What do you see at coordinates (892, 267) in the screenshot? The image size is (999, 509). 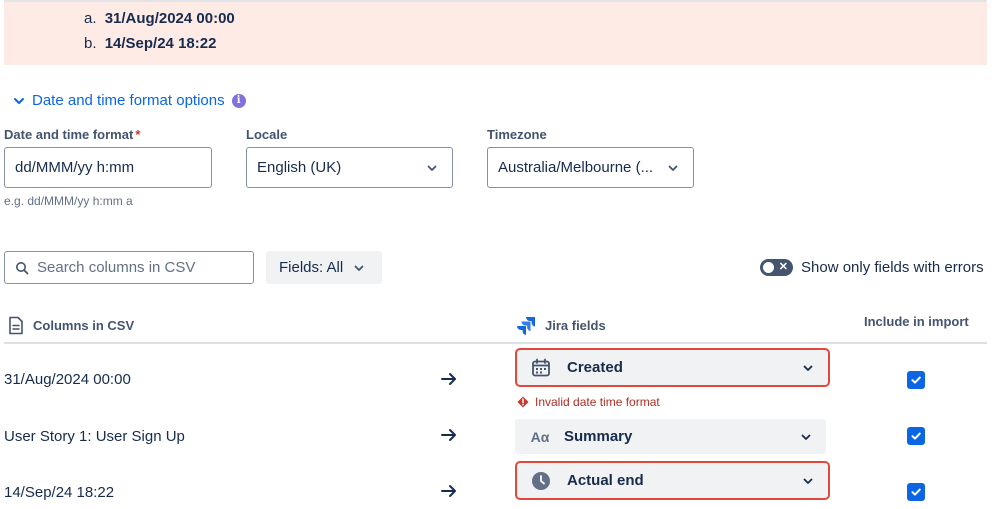 I see `errors-only-label: Show only fields with errors` at bounding box center [892, 267].